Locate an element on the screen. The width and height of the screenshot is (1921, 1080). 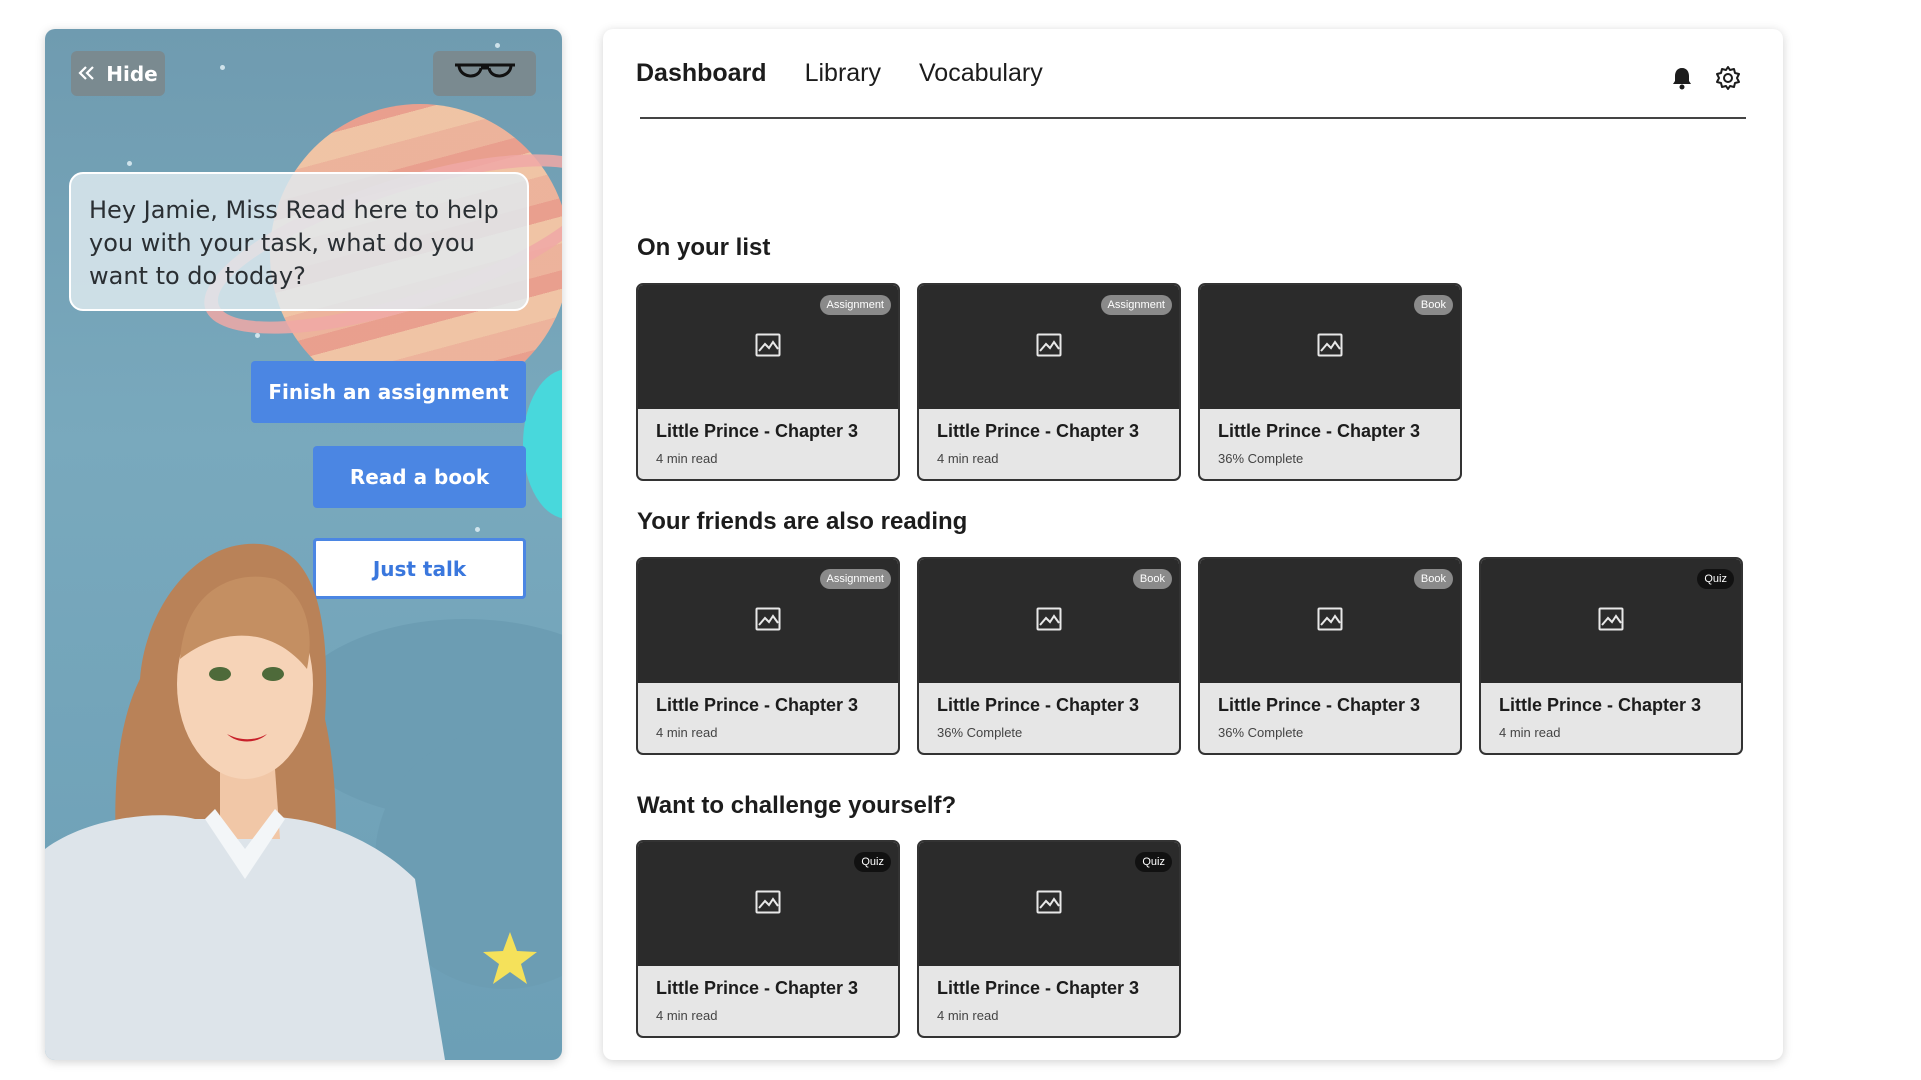
section-title: On your list is located at coordinates (704, 247).